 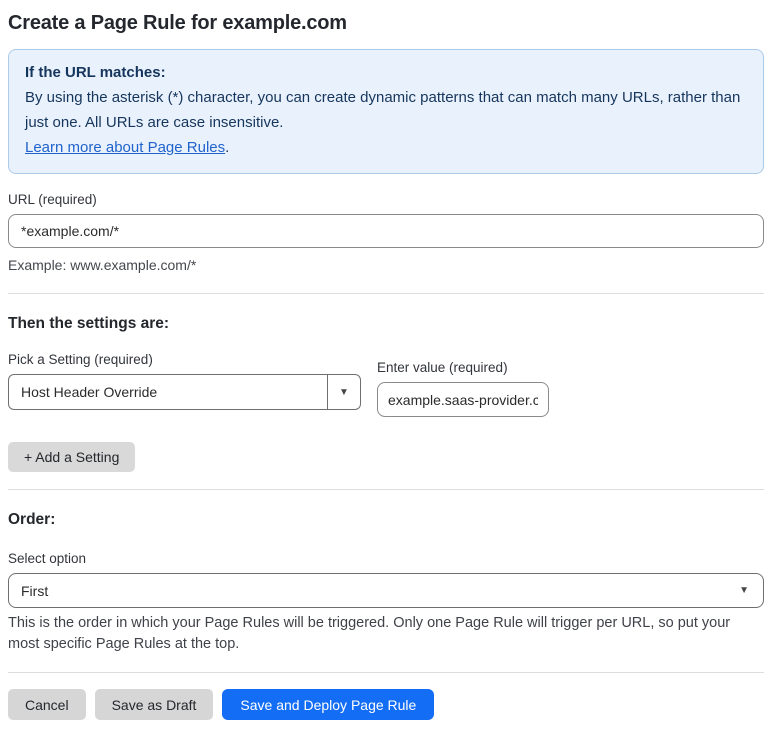 What do you see at coordinates (80, 359) in the screenshot?
I see `pick-setting-label: Pick a Setting (required)` at bounding box center [80, 359].